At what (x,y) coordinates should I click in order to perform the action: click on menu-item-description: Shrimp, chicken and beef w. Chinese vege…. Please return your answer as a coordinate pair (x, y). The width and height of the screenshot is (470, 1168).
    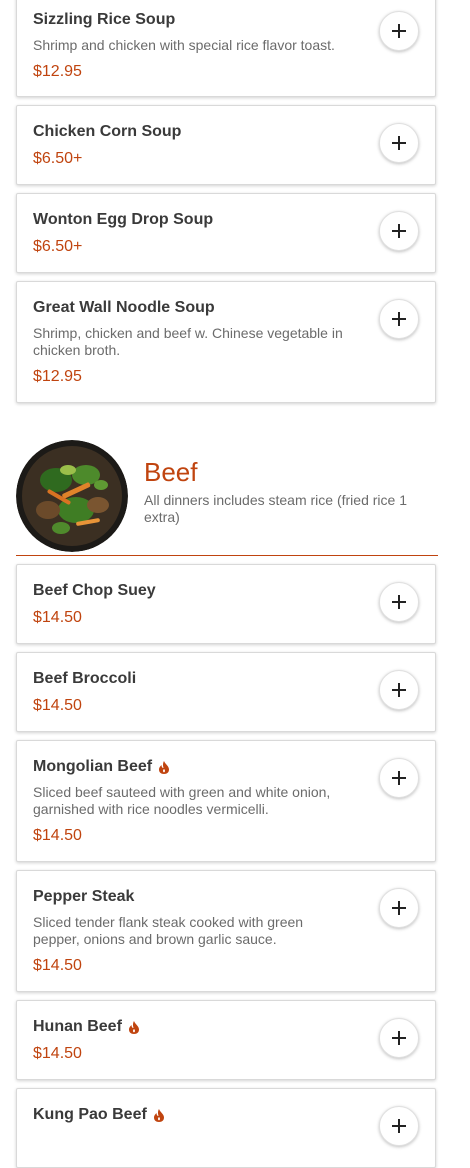
    Looking at the image, I should click on (188, 341).